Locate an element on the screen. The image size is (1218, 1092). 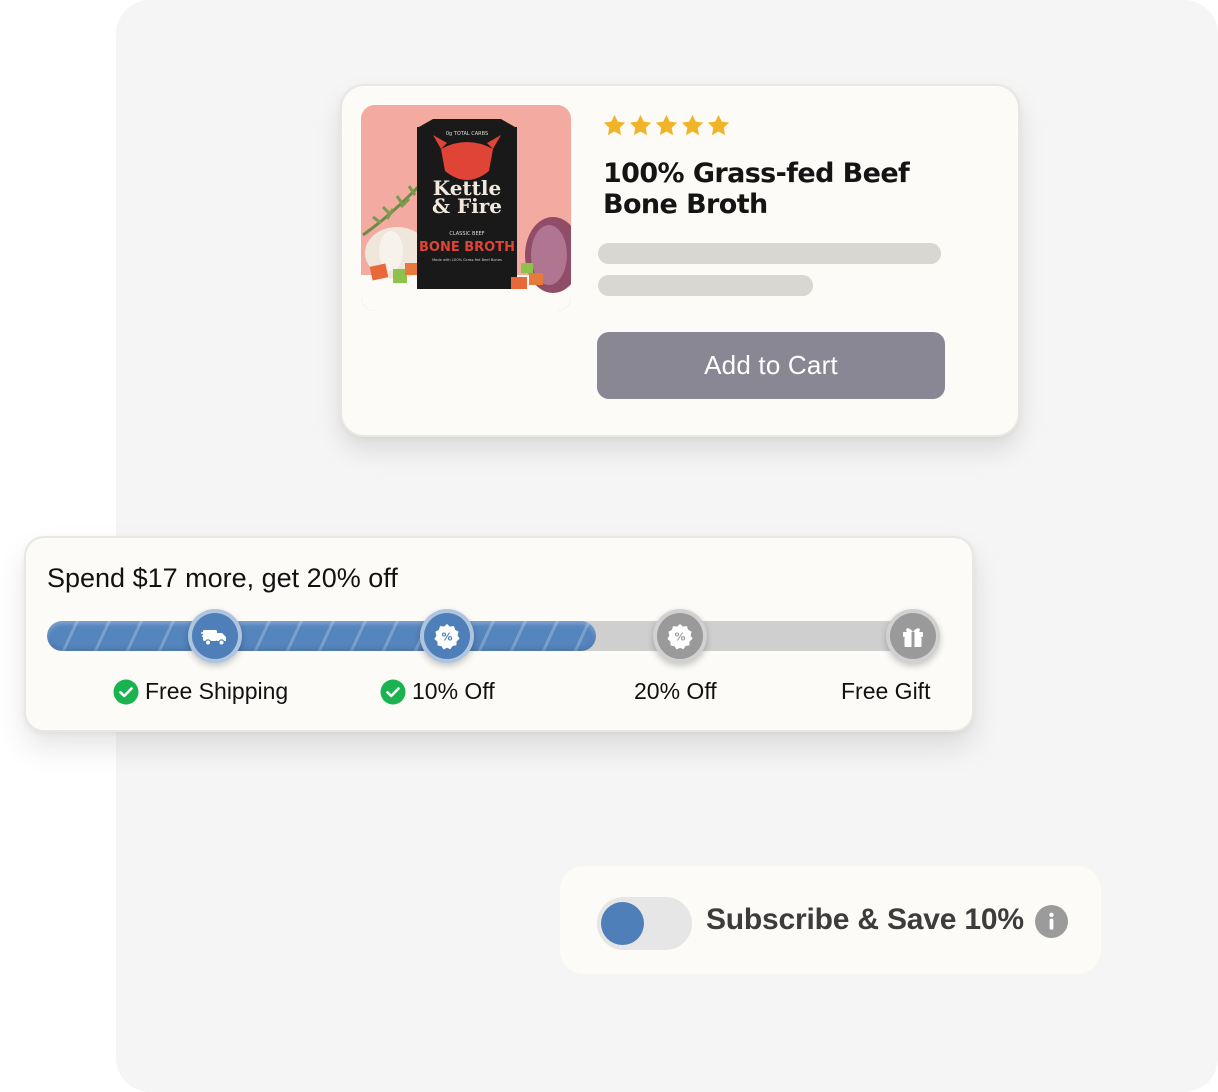
toggle-knob is located at coordinates (622, 923).